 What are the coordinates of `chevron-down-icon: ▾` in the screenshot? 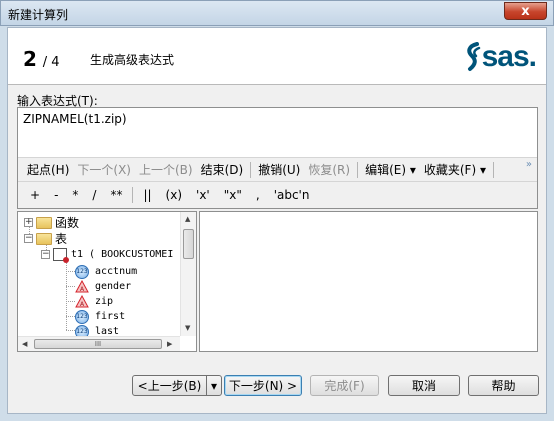 It's located at (214, 385).